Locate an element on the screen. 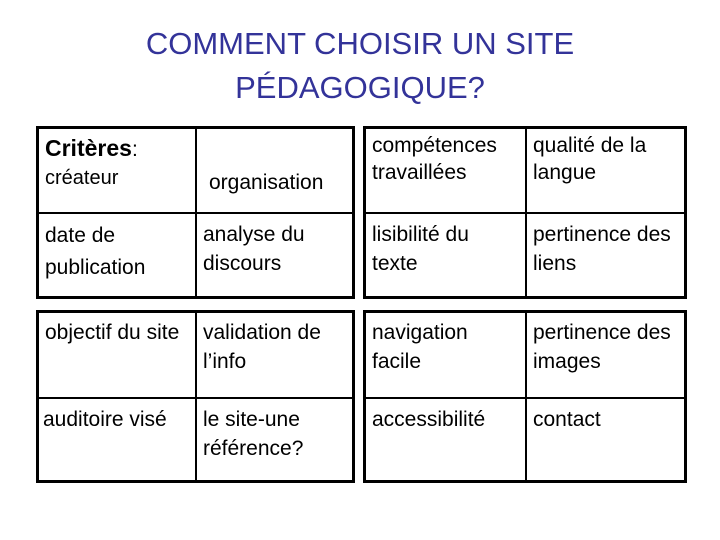 Image resolution: width=720 pixels, height=540 pixels. cell-navigation: navigation facile is located at coordinates (420, 347).